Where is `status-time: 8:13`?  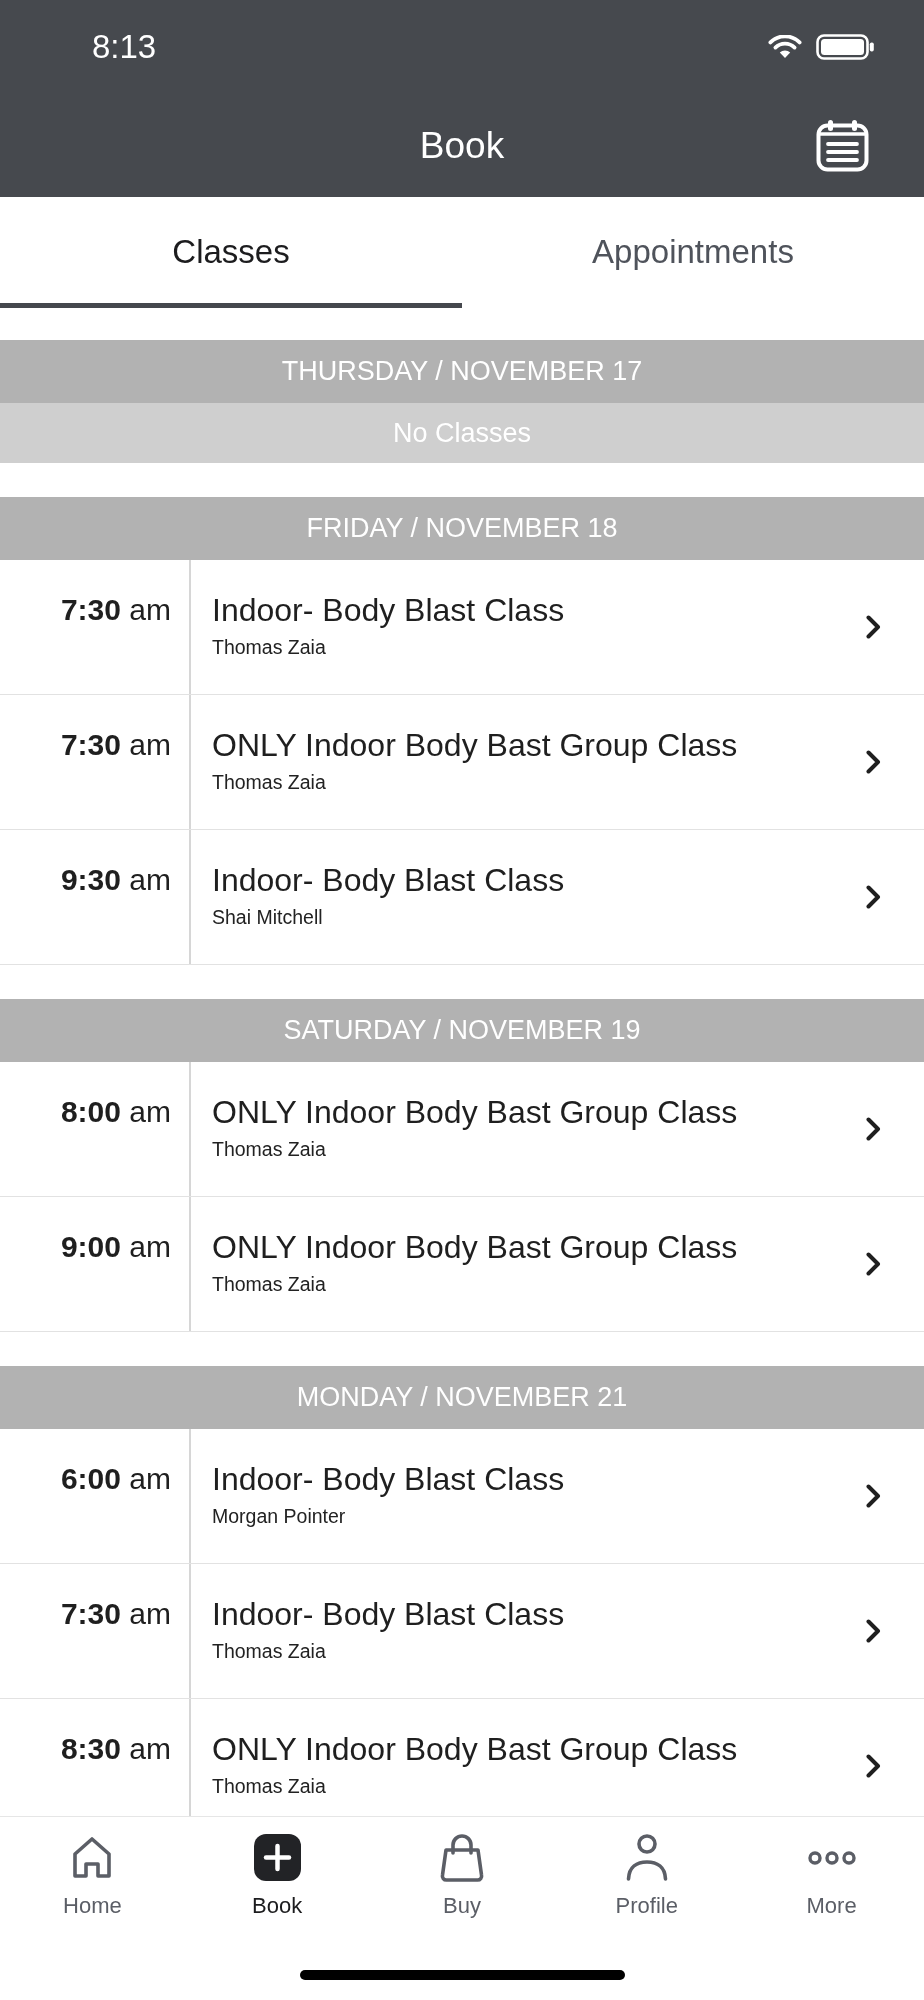 status-time: 8:13 is located at coordinates (124, 47).